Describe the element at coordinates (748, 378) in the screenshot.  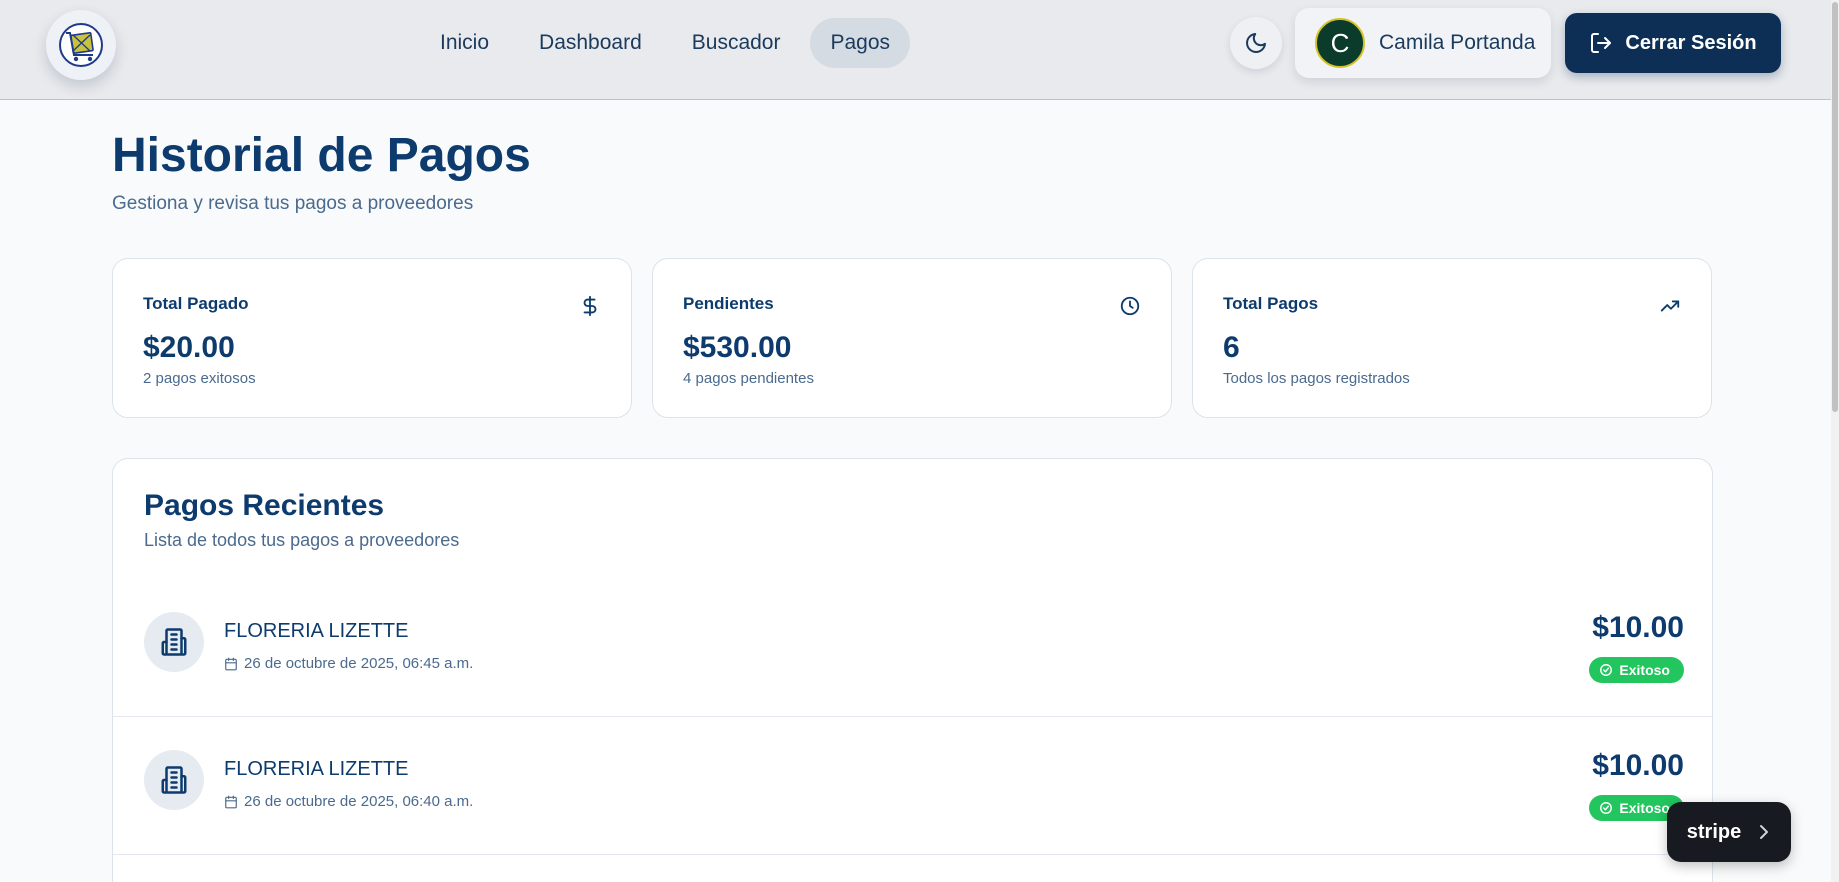
I see `stat-note: 4 pagos pendientes` at that location.